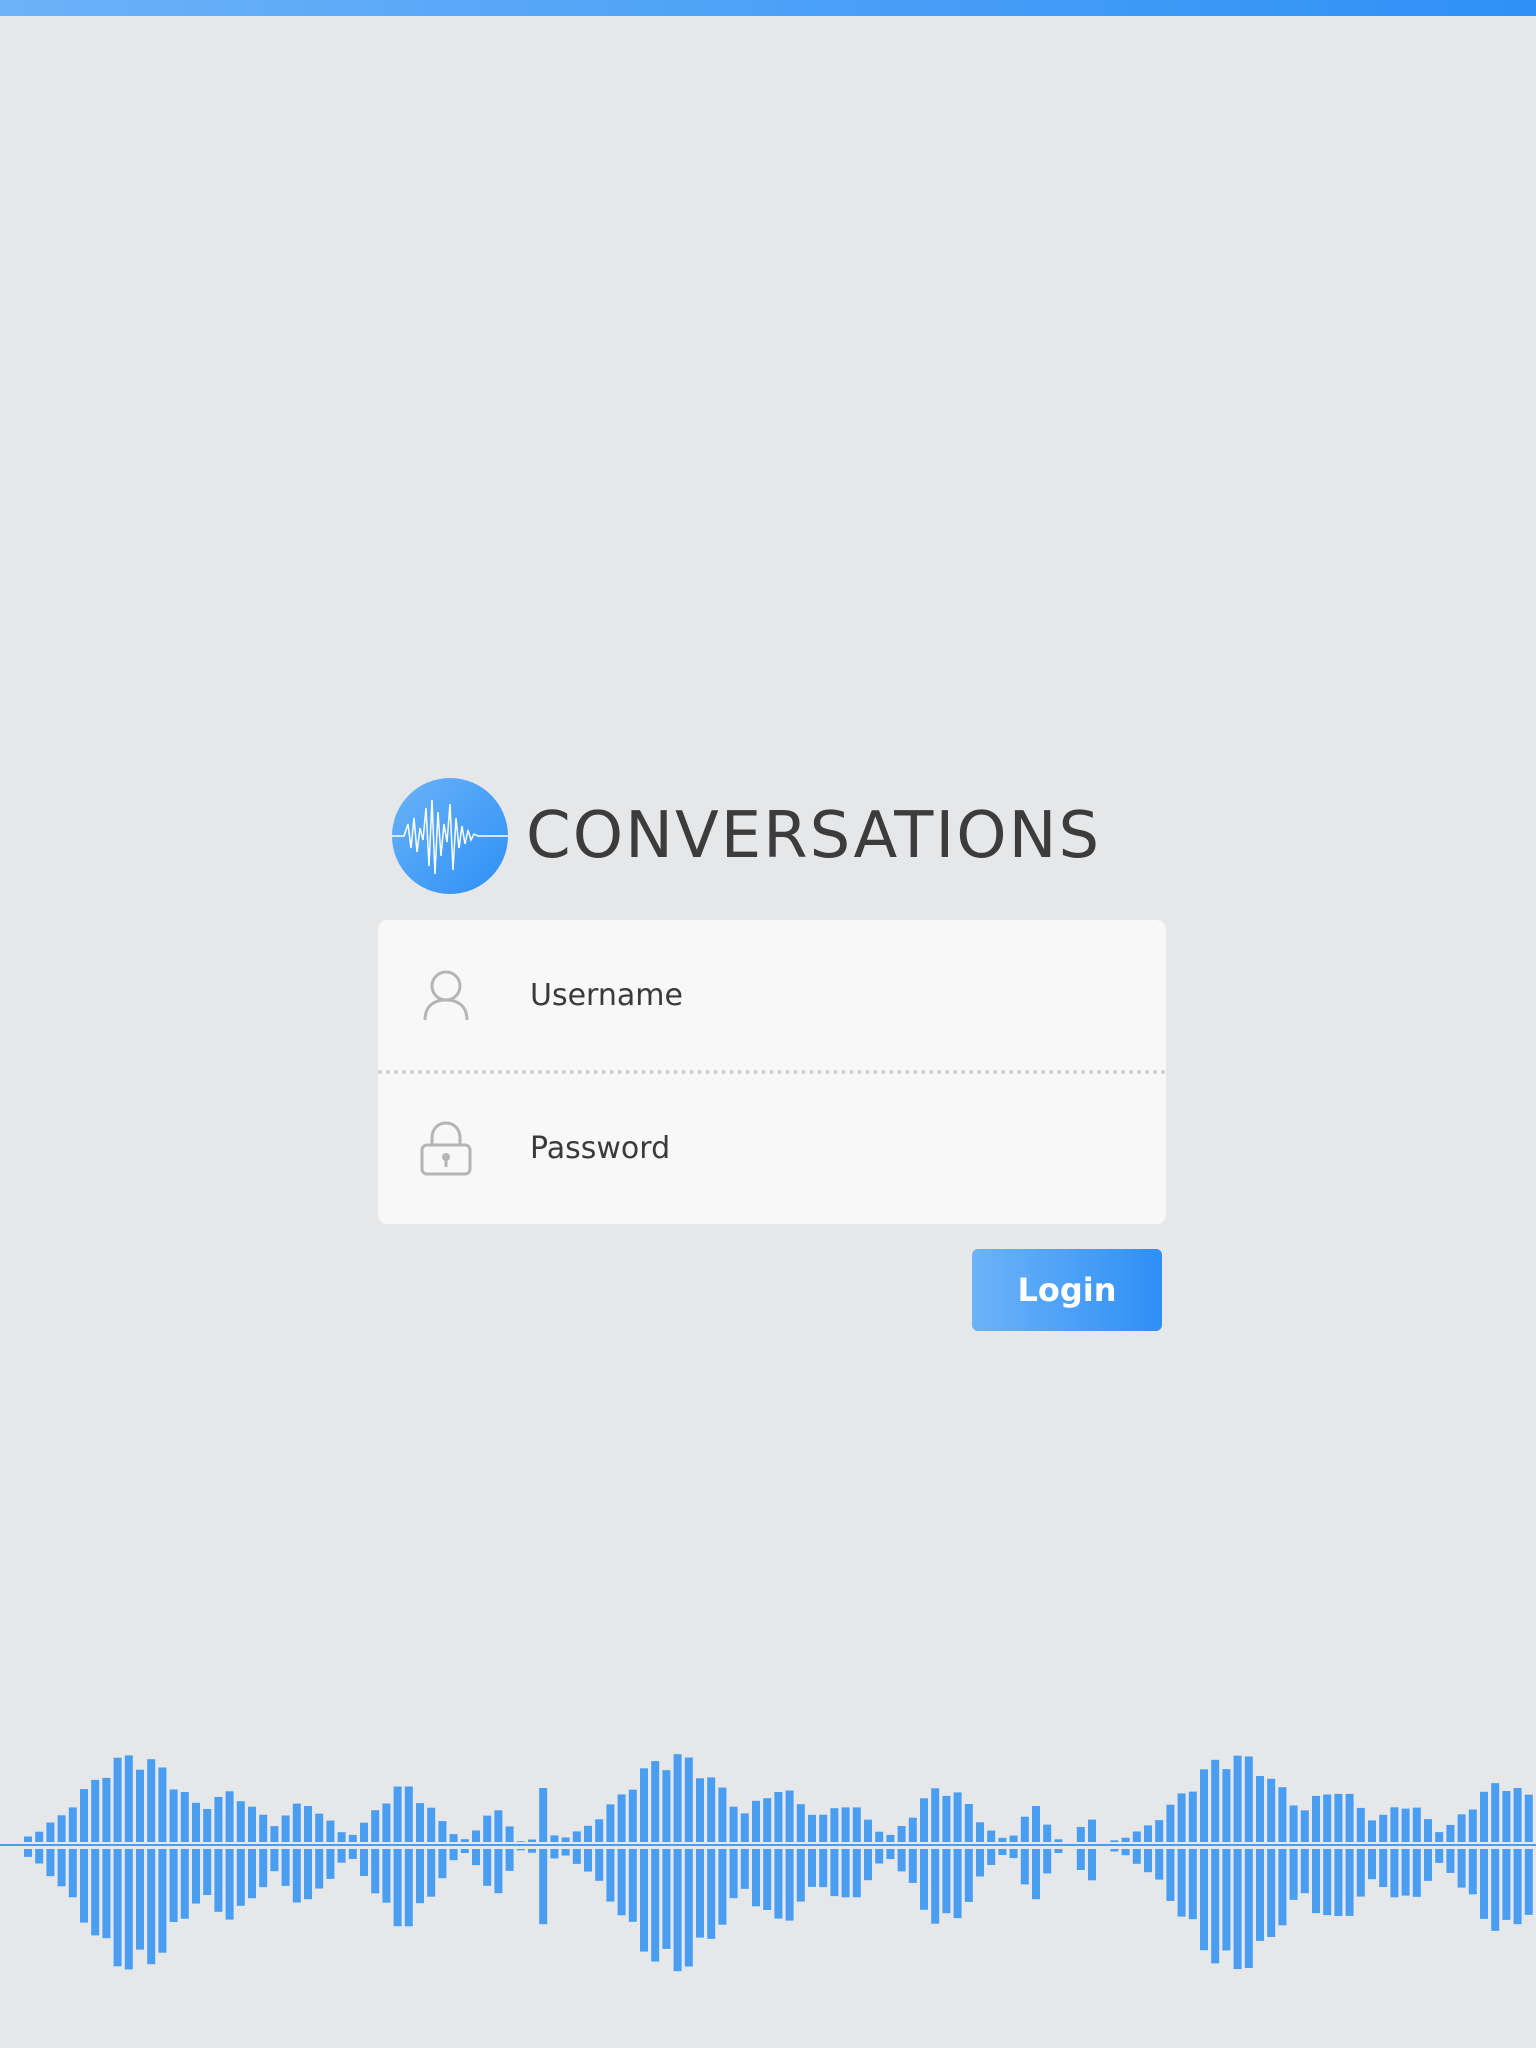 Image resolution: width=1536 pixels, height=2048 pixels. Describe the element at coordinates (446, 1148) in the screenshot. I see `lock-icon` at that location.